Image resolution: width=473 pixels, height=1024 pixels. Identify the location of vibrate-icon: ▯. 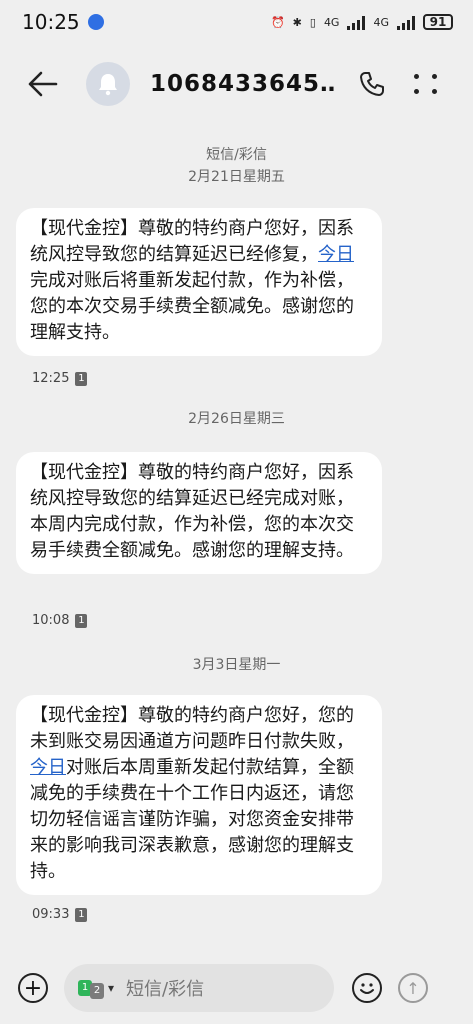
(312, 22).